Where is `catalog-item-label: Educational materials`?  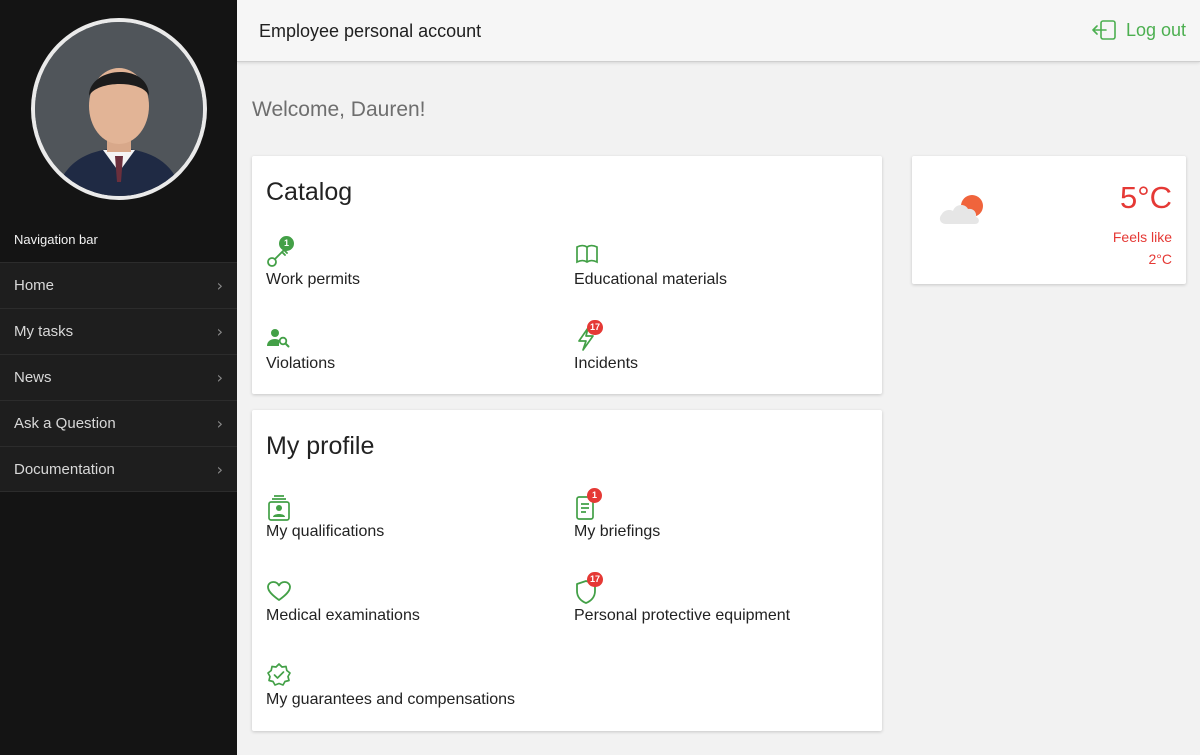
catalog-item-label: Educational materials is located at coordinates (650, 279).